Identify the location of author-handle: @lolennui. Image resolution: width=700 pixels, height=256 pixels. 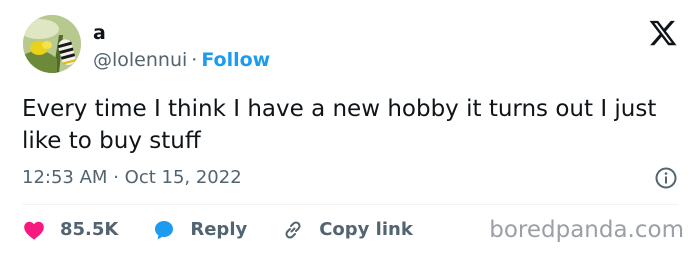
(140, 60).